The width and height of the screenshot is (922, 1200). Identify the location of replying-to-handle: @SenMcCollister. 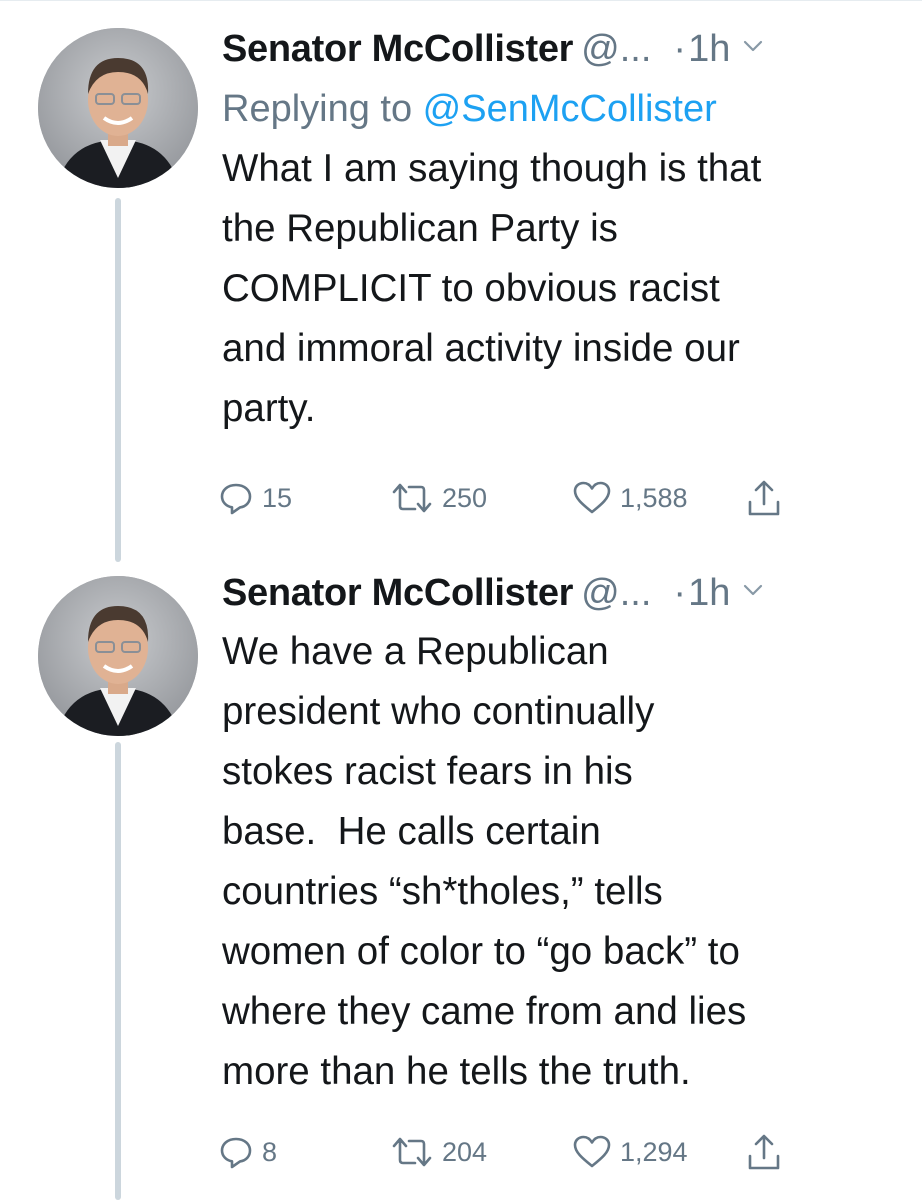
(570, 109).